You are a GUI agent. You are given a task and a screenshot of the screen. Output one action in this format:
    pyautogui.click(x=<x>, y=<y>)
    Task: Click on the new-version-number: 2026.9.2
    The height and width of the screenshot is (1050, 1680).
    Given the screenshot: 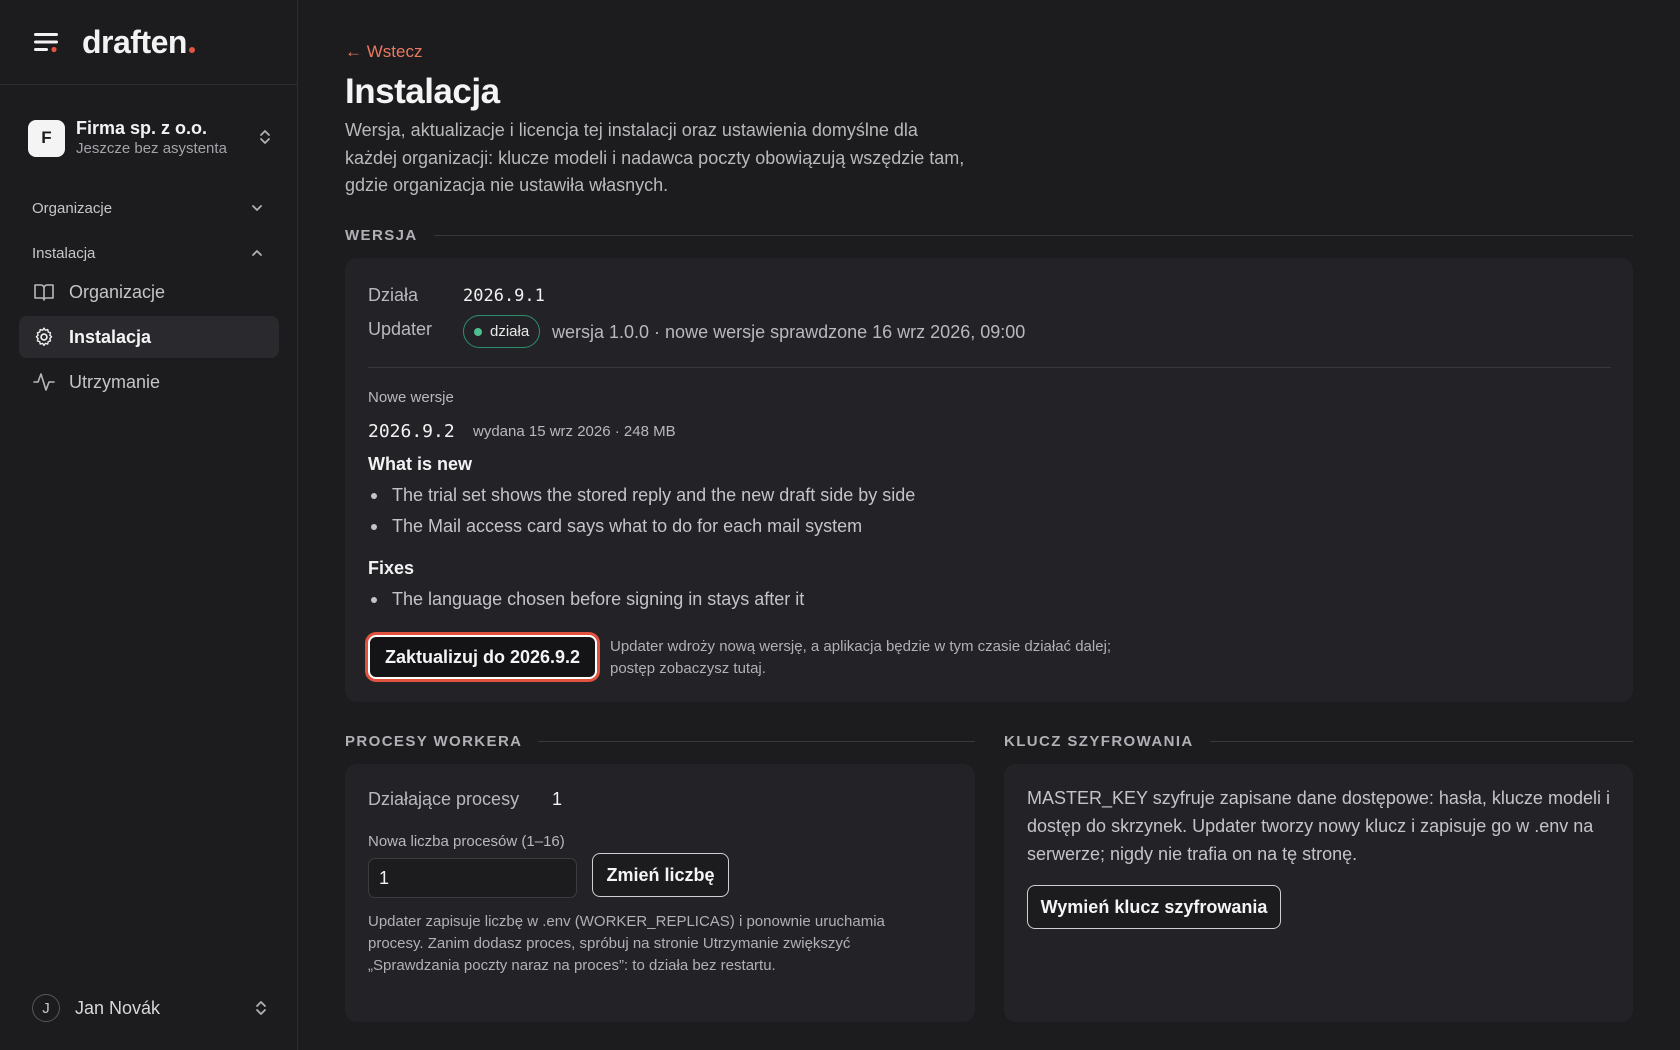 What is the action you would take?
    pyautogui.click(x=411, y=431)
    